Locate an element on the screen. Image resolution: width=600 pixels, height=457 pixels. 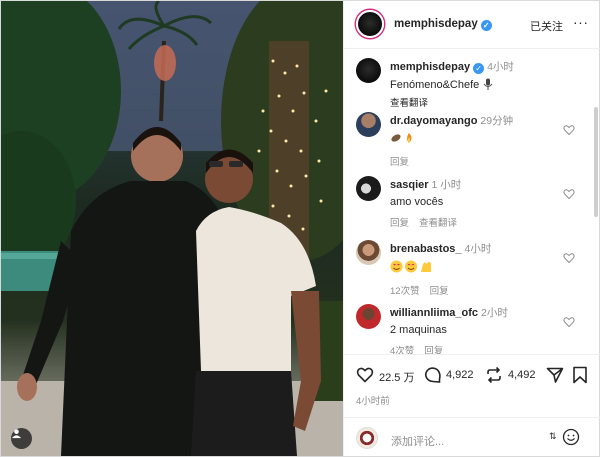
comment-username: williannliima_ofc is located at coordinates (434, 313).